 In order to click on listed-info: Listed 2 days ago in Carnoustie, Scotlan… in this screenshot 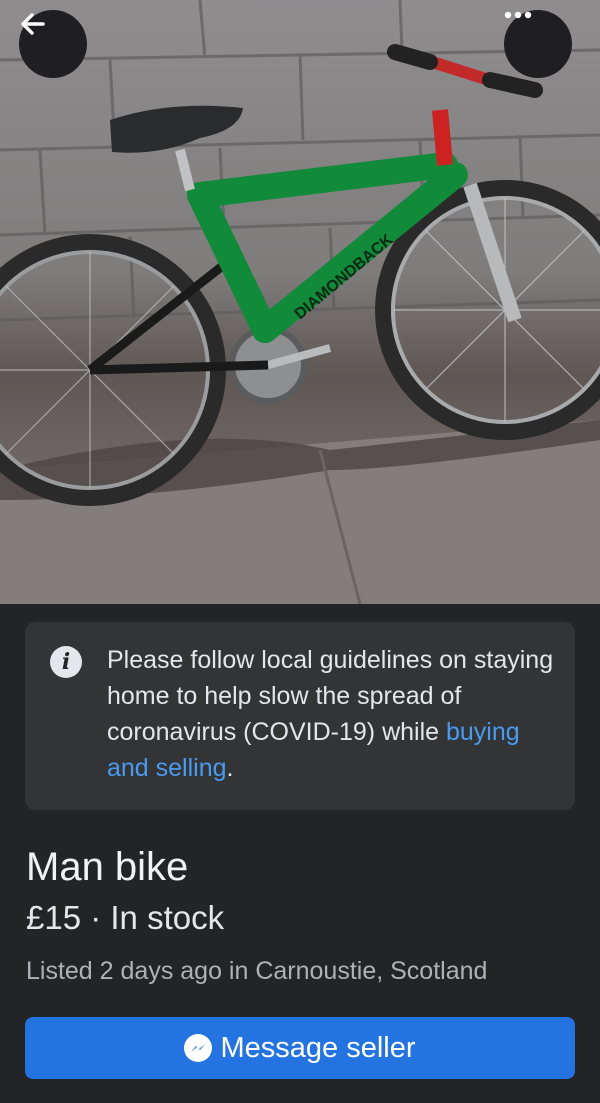, I will do `click(257, 971)`.